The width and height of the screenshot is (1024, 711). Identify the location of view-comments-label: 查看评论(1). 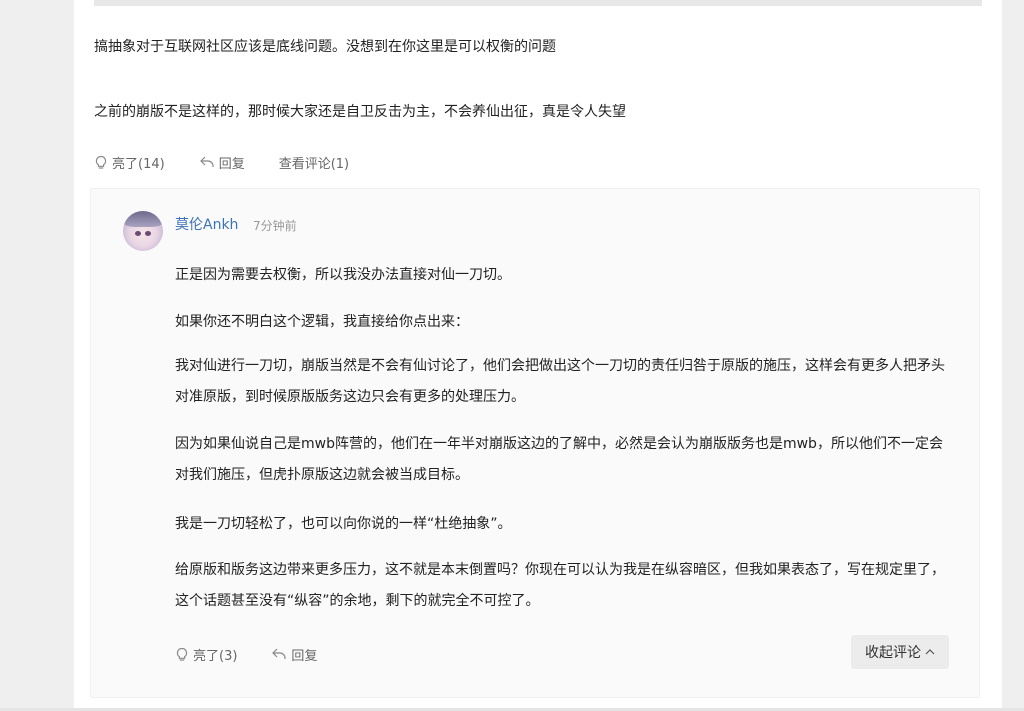
(314, 164).